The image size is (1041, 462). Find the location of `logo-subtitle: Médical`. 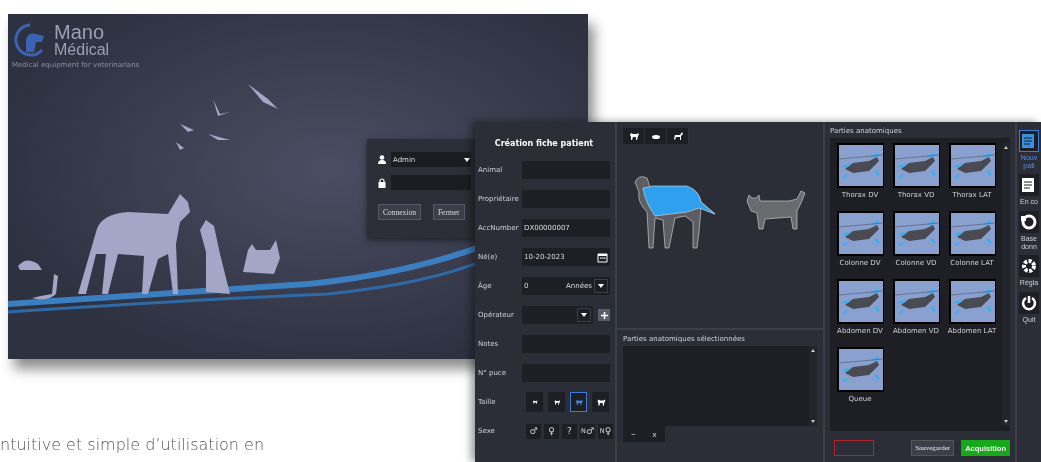

logo-subtitle: Médical is located at coordinates (82, 50).